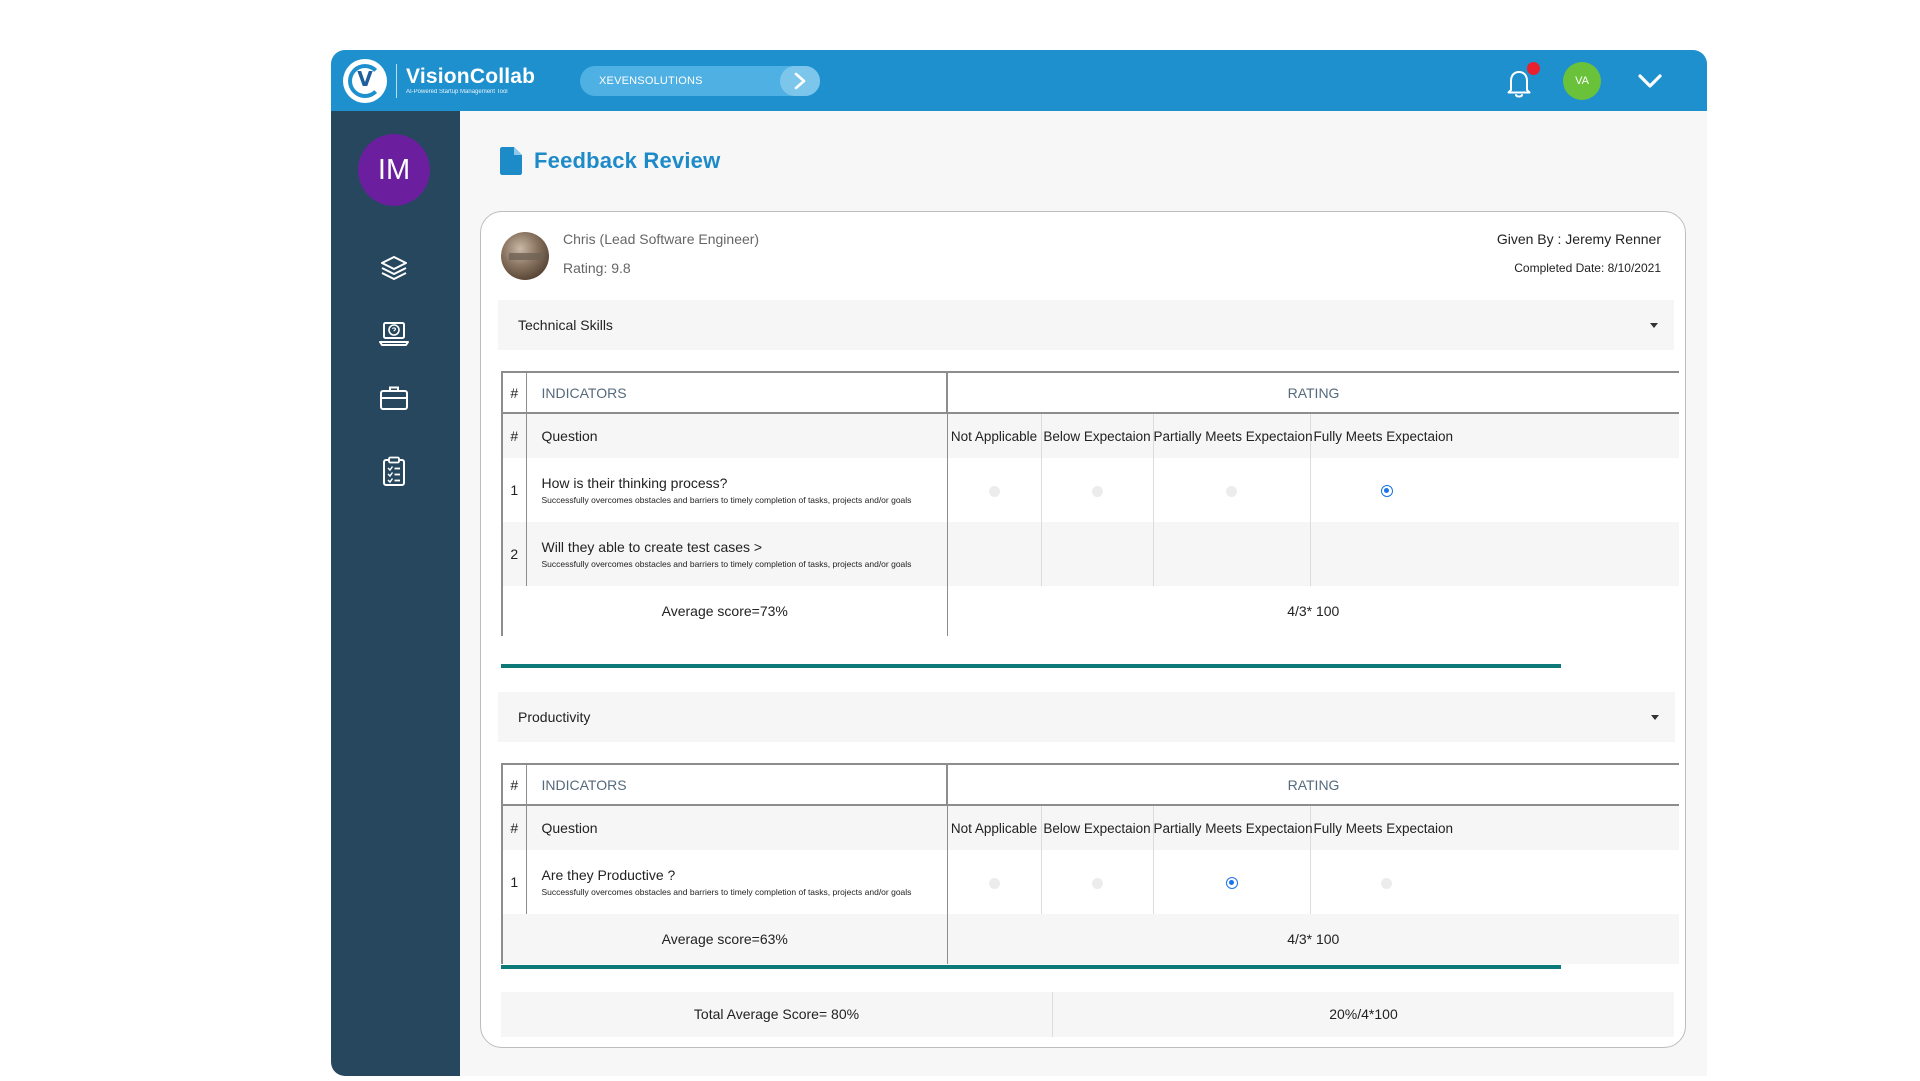  I want to click on user-avatar: VA, so click(1582, 81).